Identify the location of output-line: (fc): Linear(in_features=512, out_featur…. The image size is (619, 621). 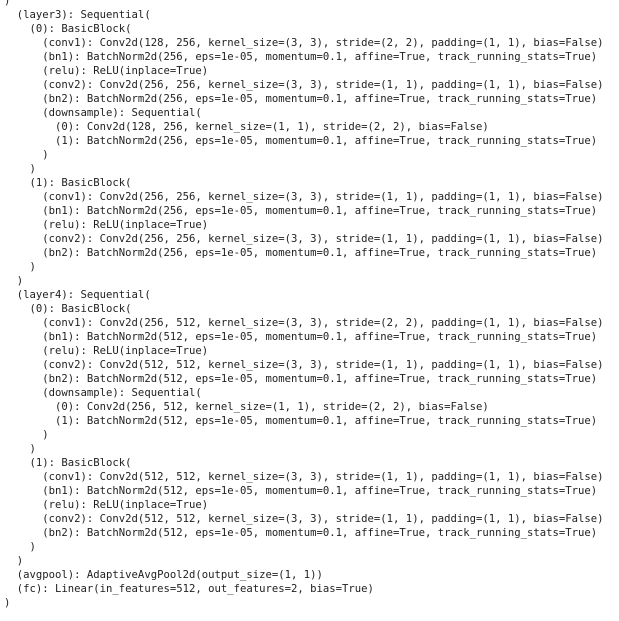
(189, 589).